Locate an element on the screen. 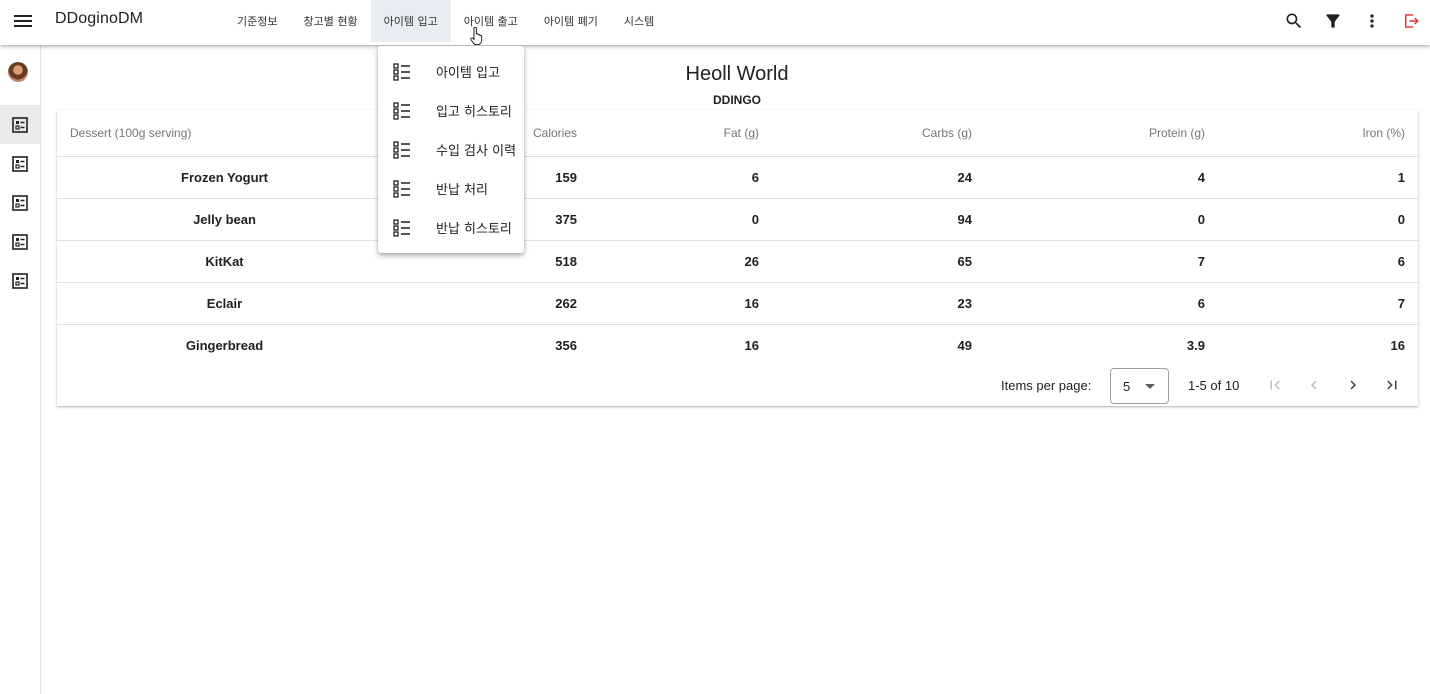 Image resolution: width=1430 pixels, height=694 pixels. cell-iron: 16 is located at coordinates (1397, 345).